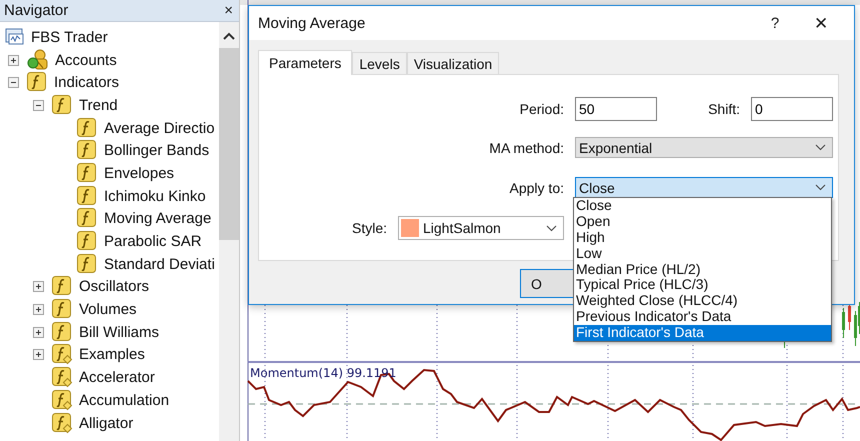 The height and width of the screenshot is (441, 860). What do you see at coordinates (36, 10) in the screenshot?
I see `panel-title: Navigator` at bounding box center [36, 10].